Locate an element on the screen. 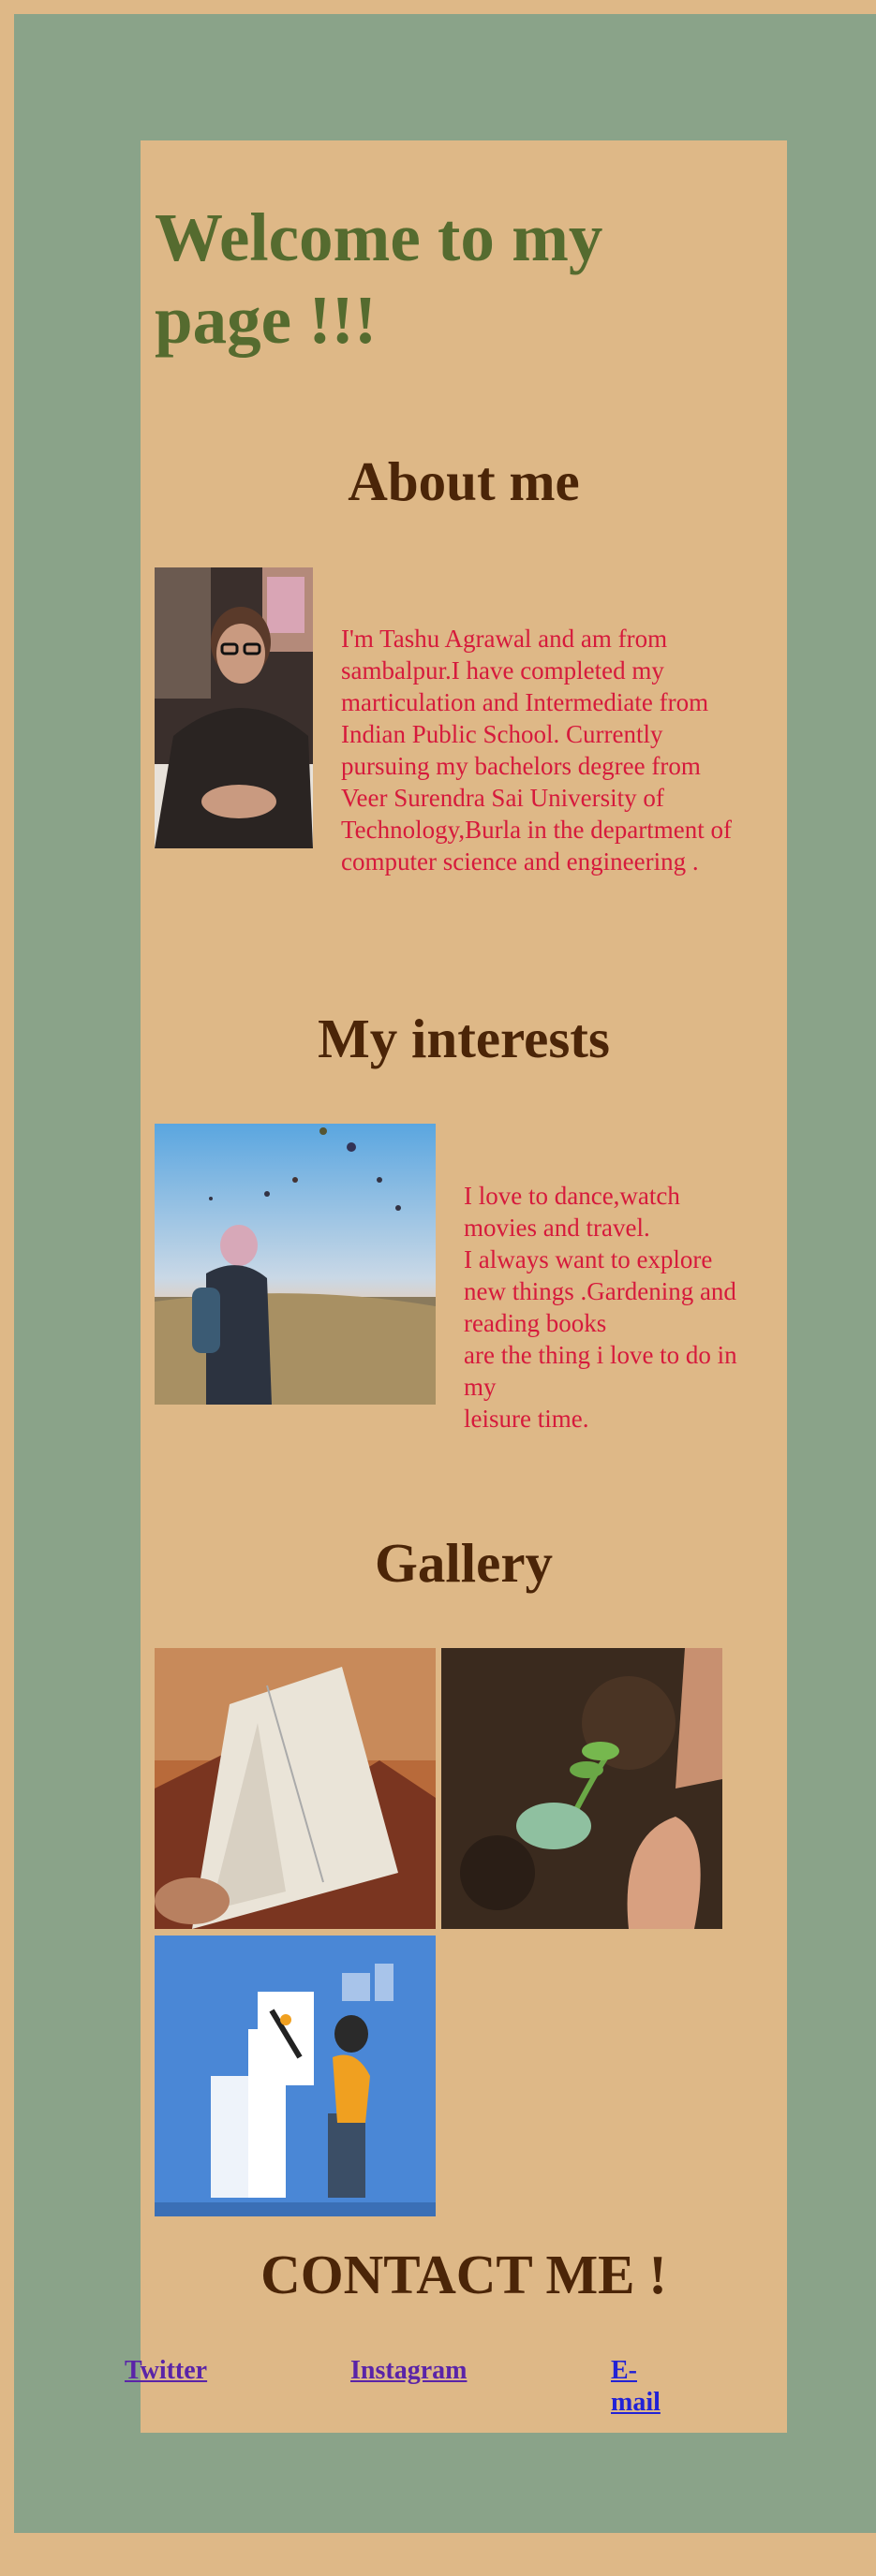  interests-line-3: are the thing i love to do in my is located at coordinates (600, 1371).